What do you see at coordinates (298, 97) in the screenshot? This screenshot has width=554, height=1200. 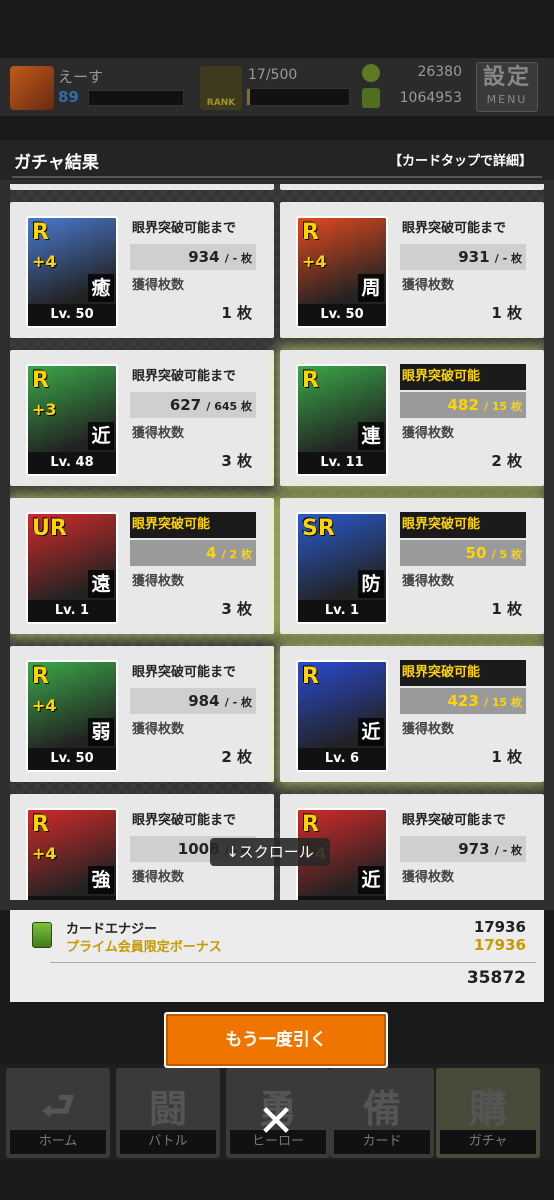 I see `rank-progress-bar` at bounding box center [298, 97].